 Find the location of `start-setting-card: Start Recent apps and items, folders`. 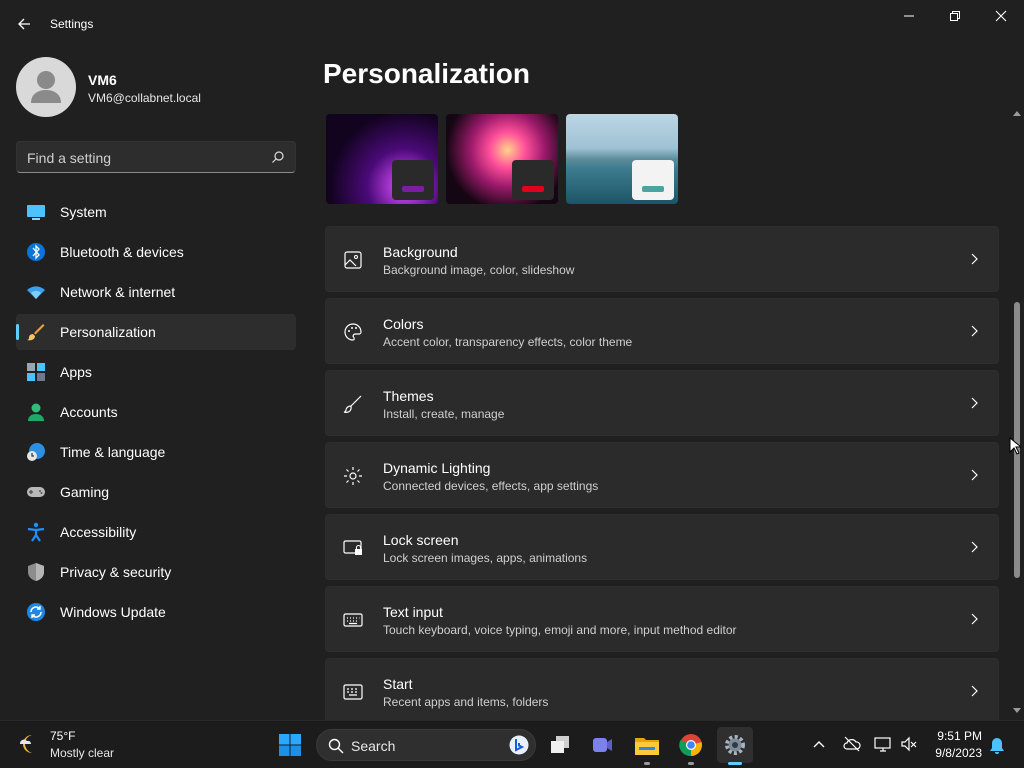

start-setting-card: Start Recent apps and items, folders is located at coordinates (662, 691).